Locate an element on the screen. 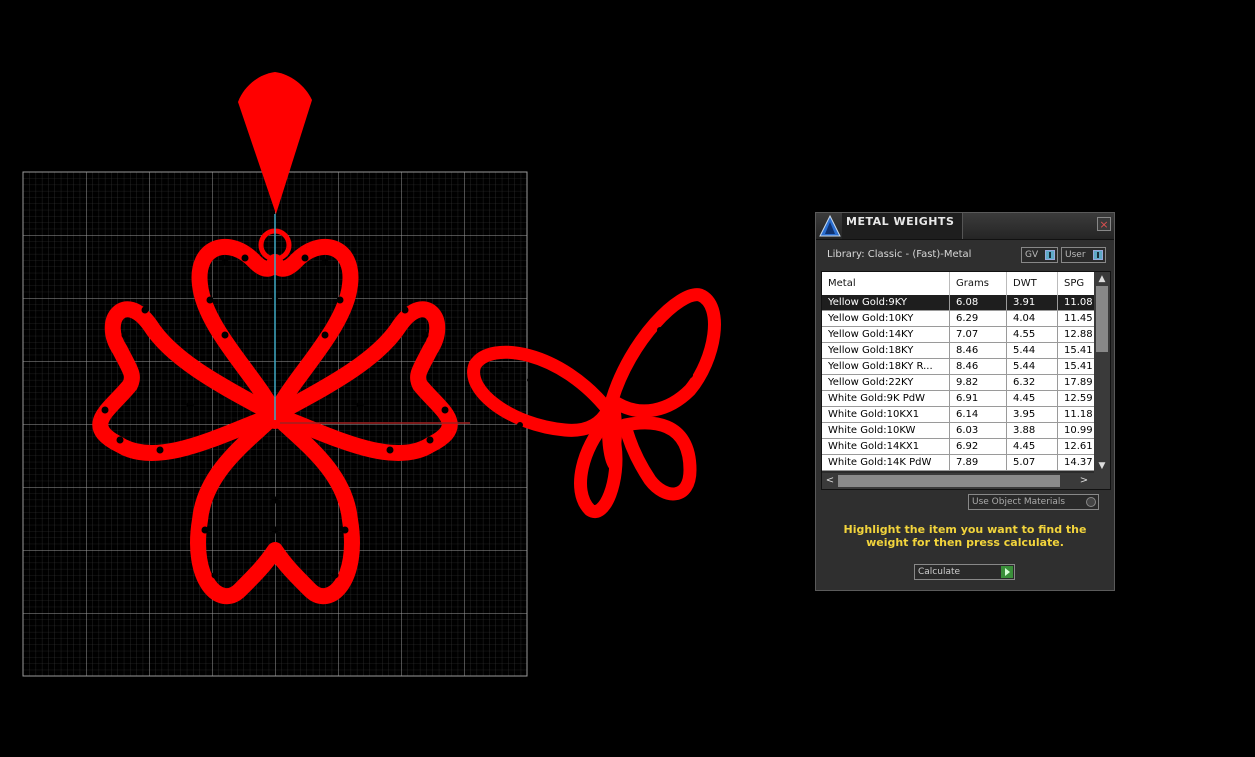 Image resolution: width=1255 pixels, height=757 pixels. table-row: Yellow Gold:9KY 6.08 3.91 11.08 is located at coordinates (958, 303).